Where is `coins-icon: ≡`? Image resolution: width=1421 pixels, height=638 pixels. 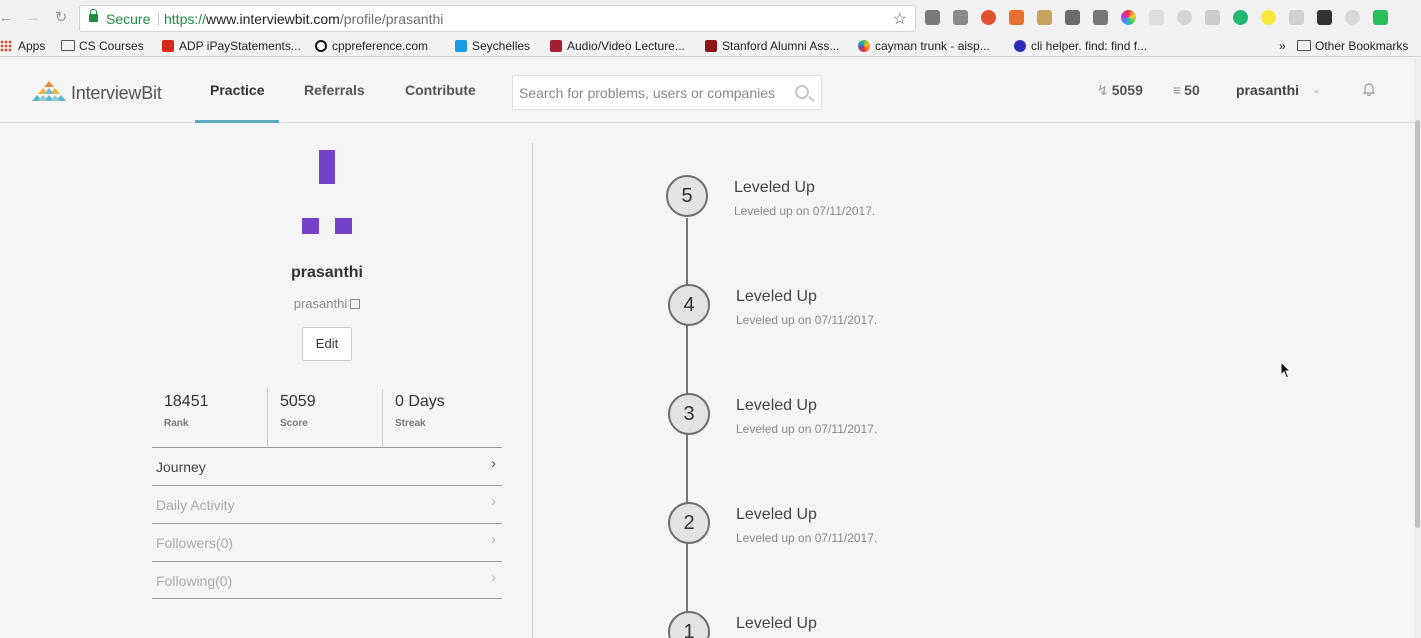 coins-icon: ≡ is located at coordinates (1177, 90).